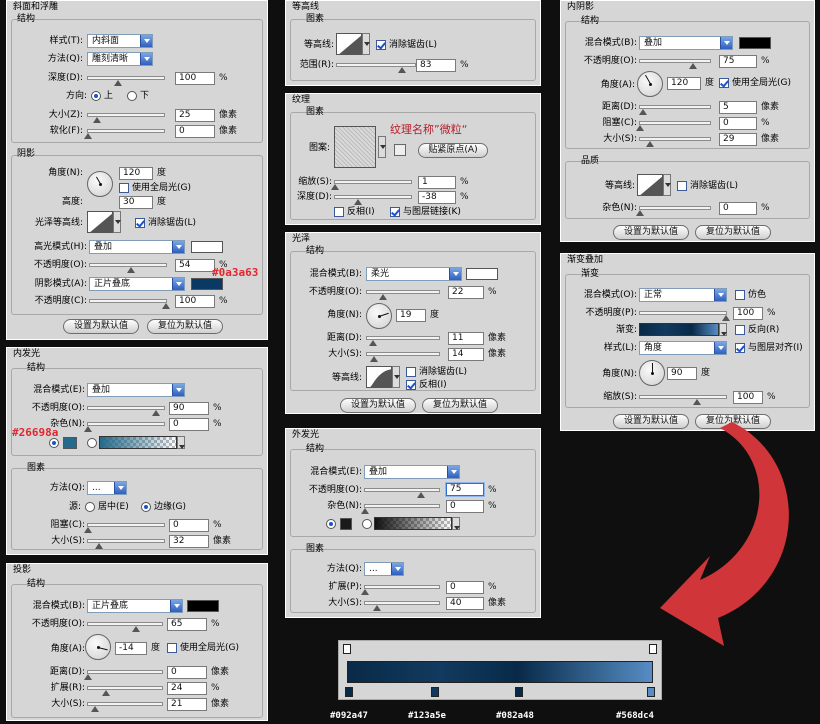 Image resolution: width=820 pixels, height=724 pixels. What do you see at coordinates (207, 247) in the screenshot?
I see `highlight-color-swatch` at bounding box center [207, 247].